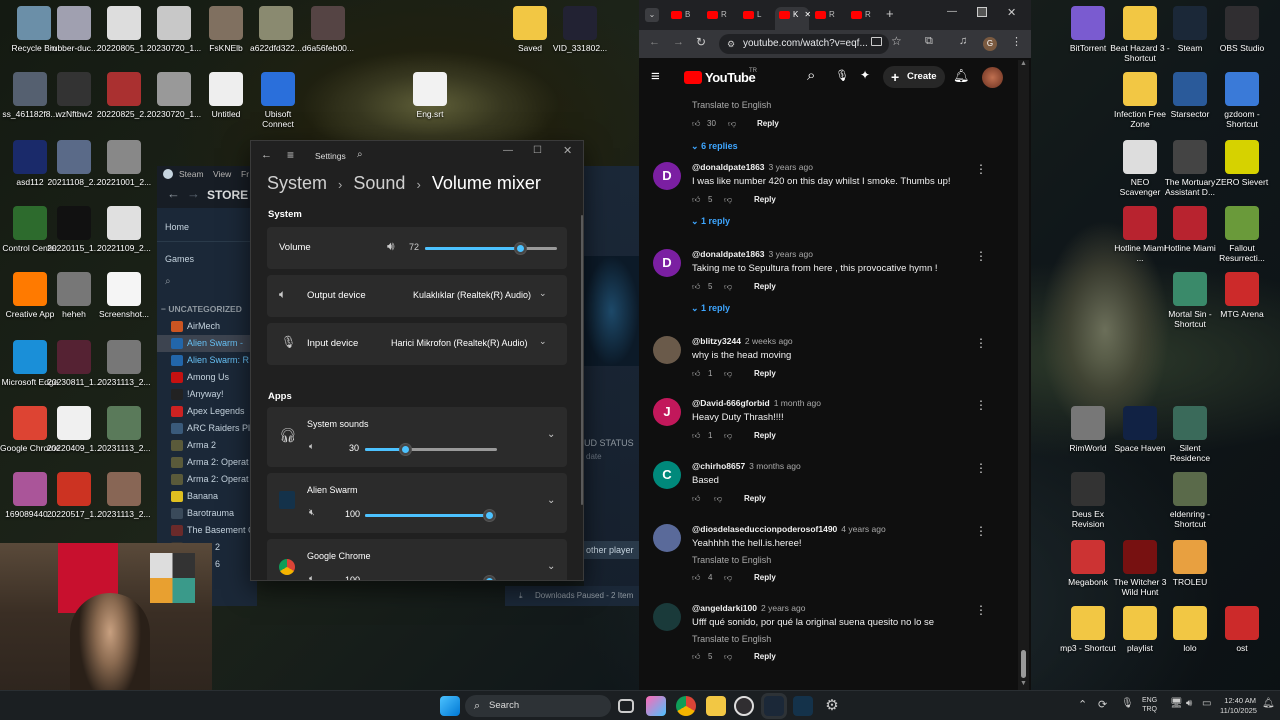 The height and width of the screenshot is (720, 1280). I want to click on steam-game-item: Barotrauma, so click(207, 513).